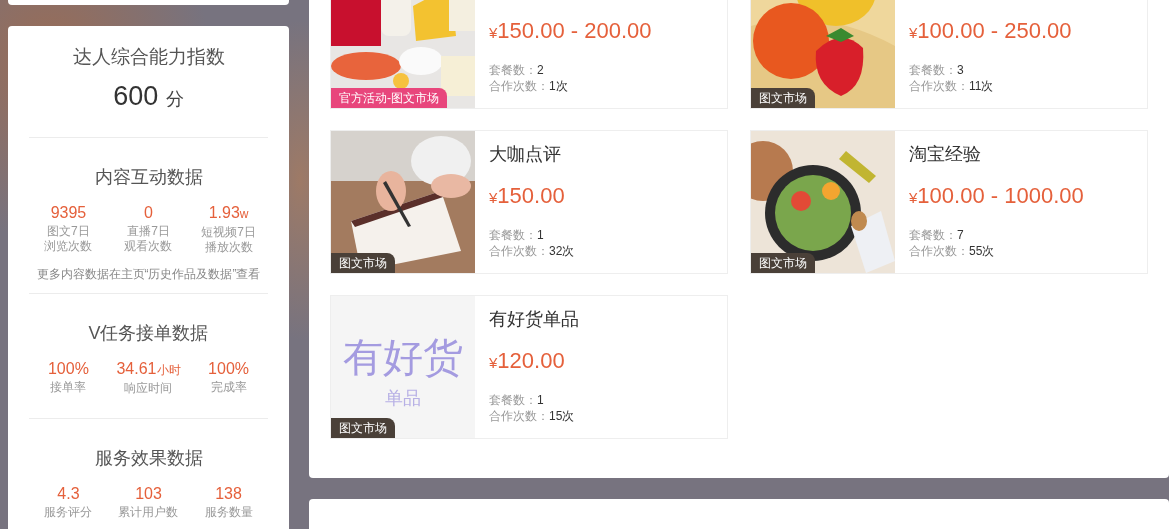 Image resolution: width=1169 pixels, height=529 pixels. Describe the element at coordinates (228, 494) in the screenshot. I see `stat-value: 138` at that location.